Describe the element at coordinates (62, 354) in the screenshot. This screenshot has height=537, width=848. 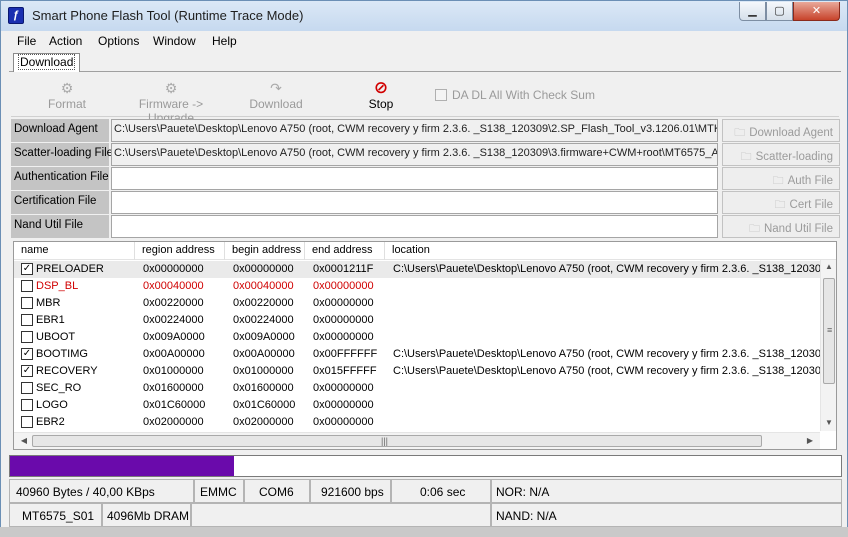
I see `cell-name: BOOTIMG` at that location.